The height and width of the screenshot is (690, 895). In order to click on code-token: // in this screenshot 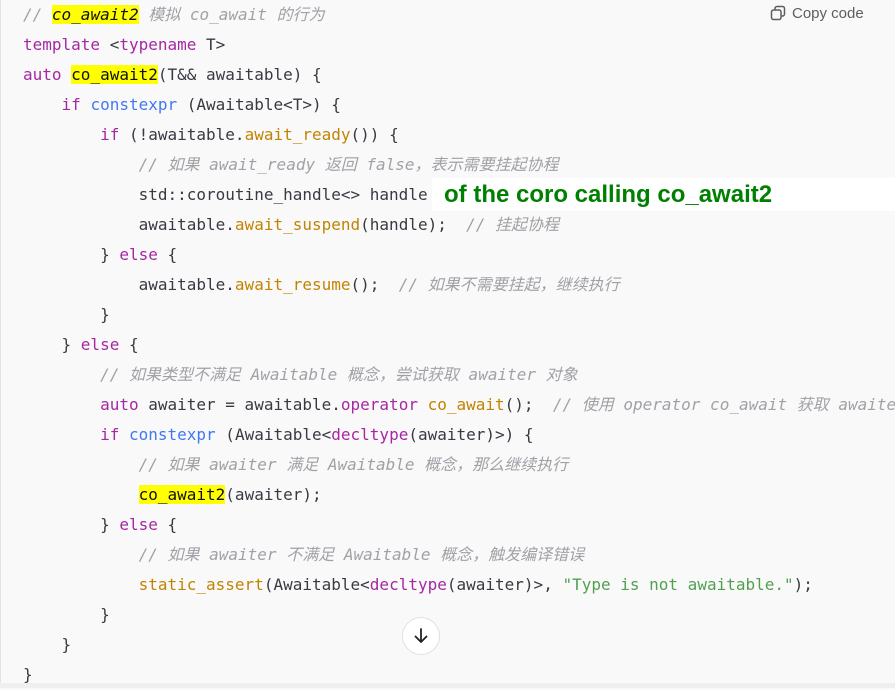, I will do `click(37, 14)`.